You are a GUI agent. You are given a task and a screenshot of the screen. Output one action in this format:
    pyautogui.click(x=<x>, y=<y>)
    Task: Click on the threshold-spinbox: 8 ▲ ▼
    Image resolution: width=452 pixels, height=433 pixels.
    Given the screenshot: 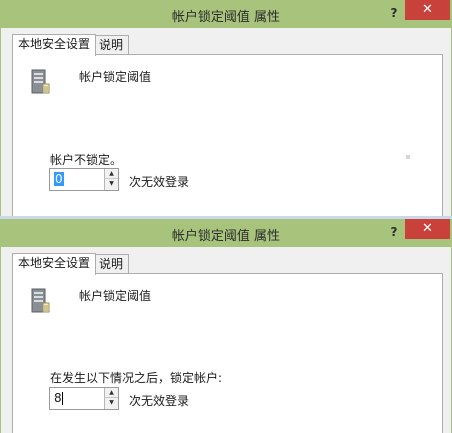 What is the action you would take?
    pyautogui.click(x=84, y=398)
    